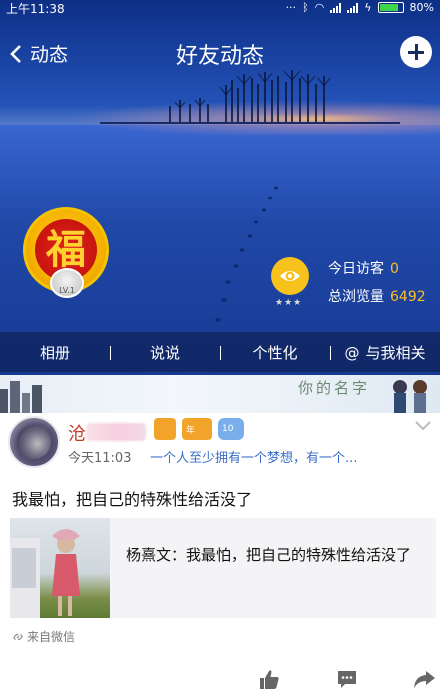 Image resolution: width=440 pixels, height=700 pixels. Describe the element at coordinates (35, 9) in the screenshot. I see `status-time: 上午11:38` at that location.